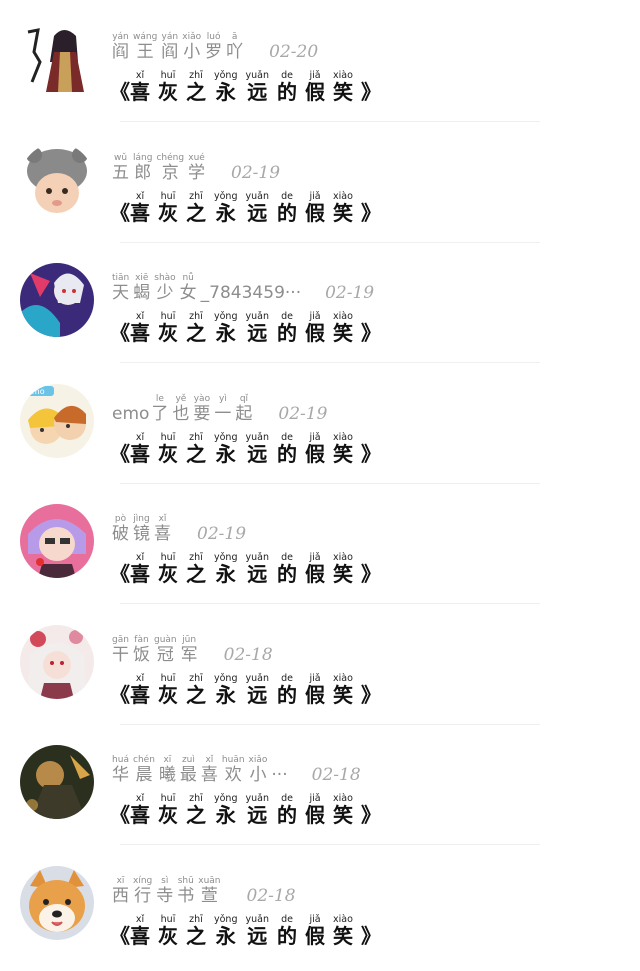  I want to click on comment-meta: wǔ 五 láng 郎 chéng 京 xué 学 02-19, so click(347, 169).